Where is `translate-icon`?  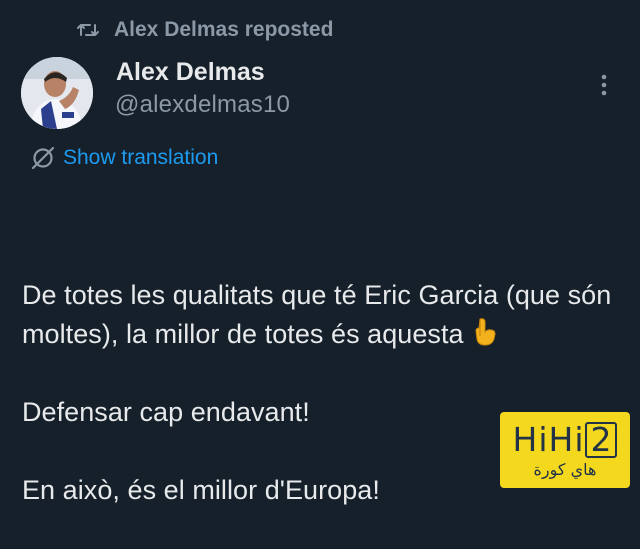
translate-icon is located at coordinates (43, 158).